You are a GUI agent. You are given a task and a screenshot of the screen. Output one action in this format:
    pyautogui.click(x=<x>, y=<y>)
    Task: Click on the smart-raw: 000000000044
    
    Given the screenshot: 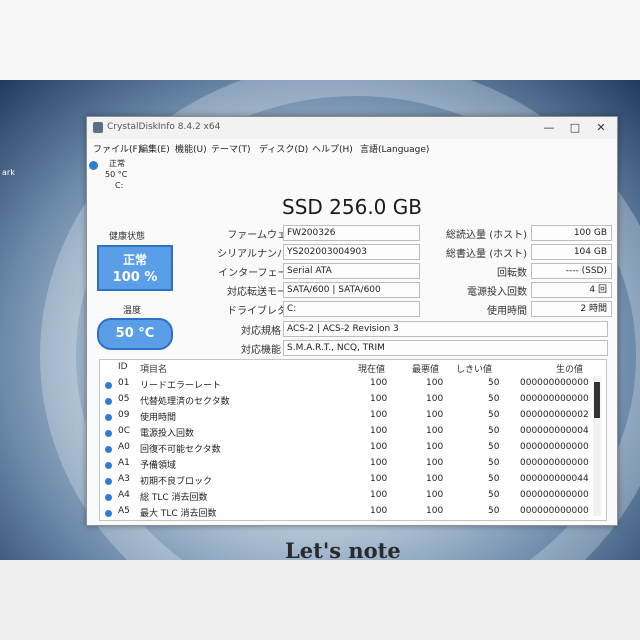 What is the action you would take?
    pyautogui.click(x=554, y=479)
    